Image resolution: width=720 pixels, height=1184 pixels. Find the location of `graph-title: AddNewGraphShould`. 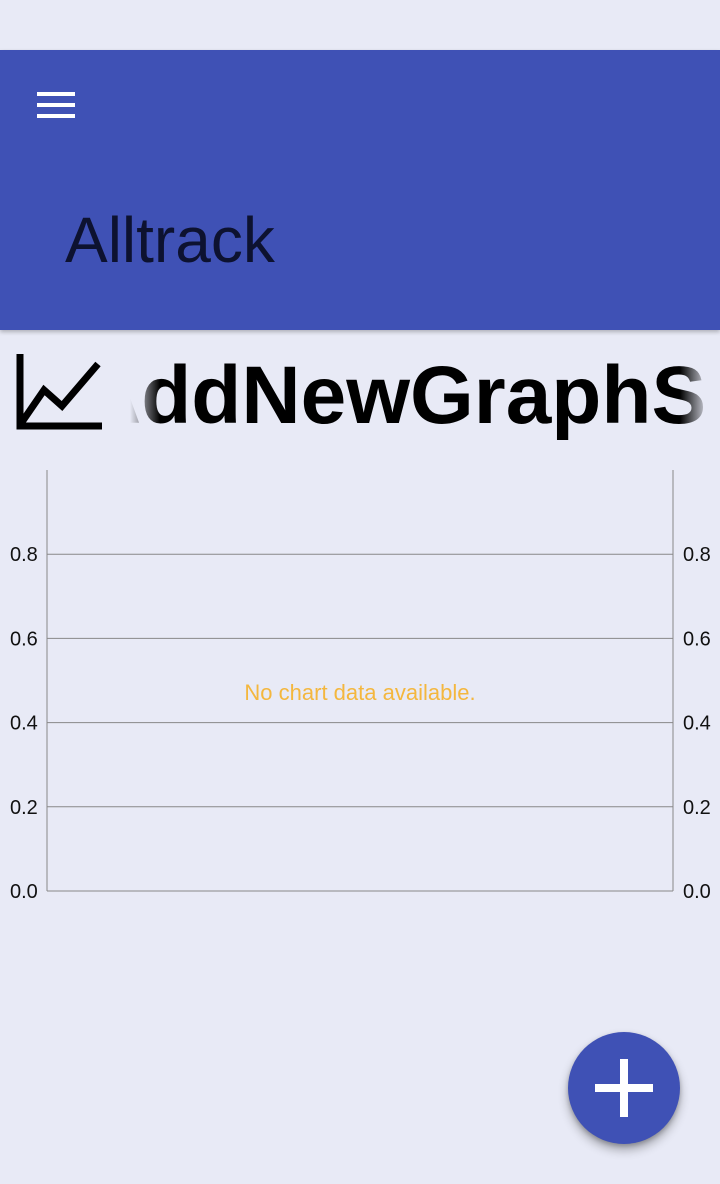

graph-title: AddNewGraphShould is located at coordinates (420, 395).